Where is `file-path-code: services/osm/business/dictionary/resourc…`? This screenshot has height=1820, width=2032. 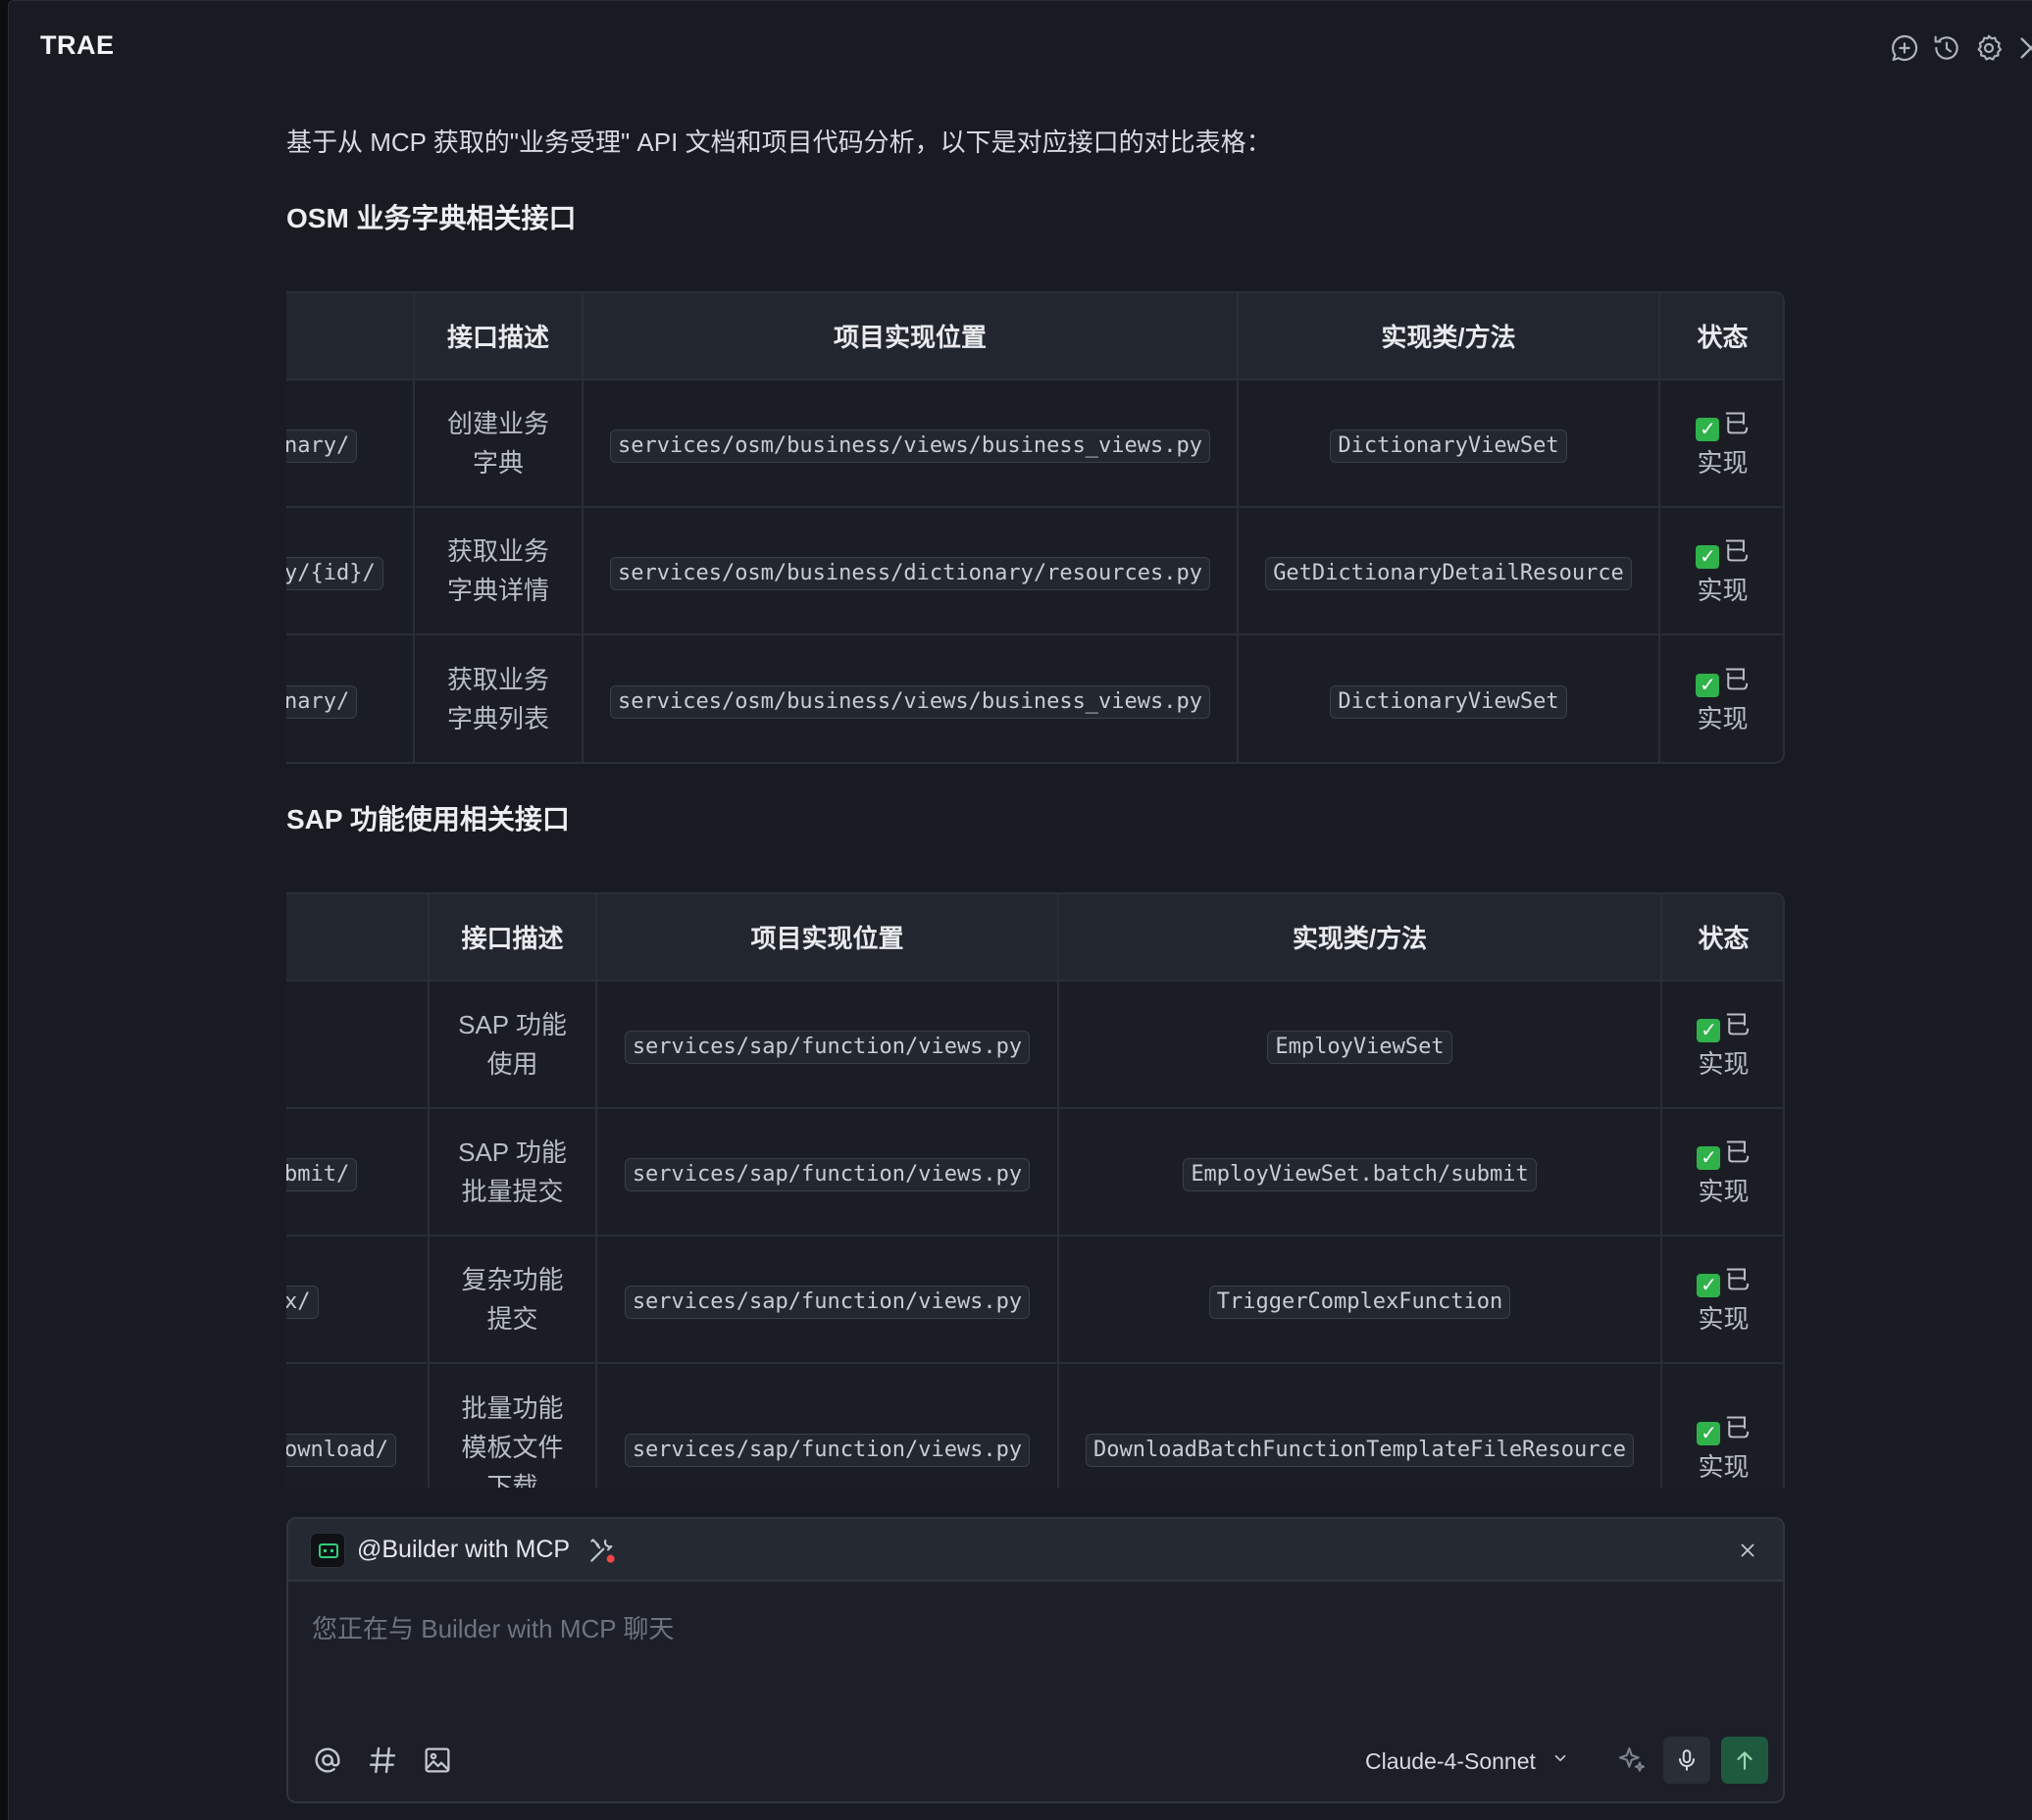 file-path-code: services/osm/business/dictionary/resourc… is located at coordinates (910, 573).